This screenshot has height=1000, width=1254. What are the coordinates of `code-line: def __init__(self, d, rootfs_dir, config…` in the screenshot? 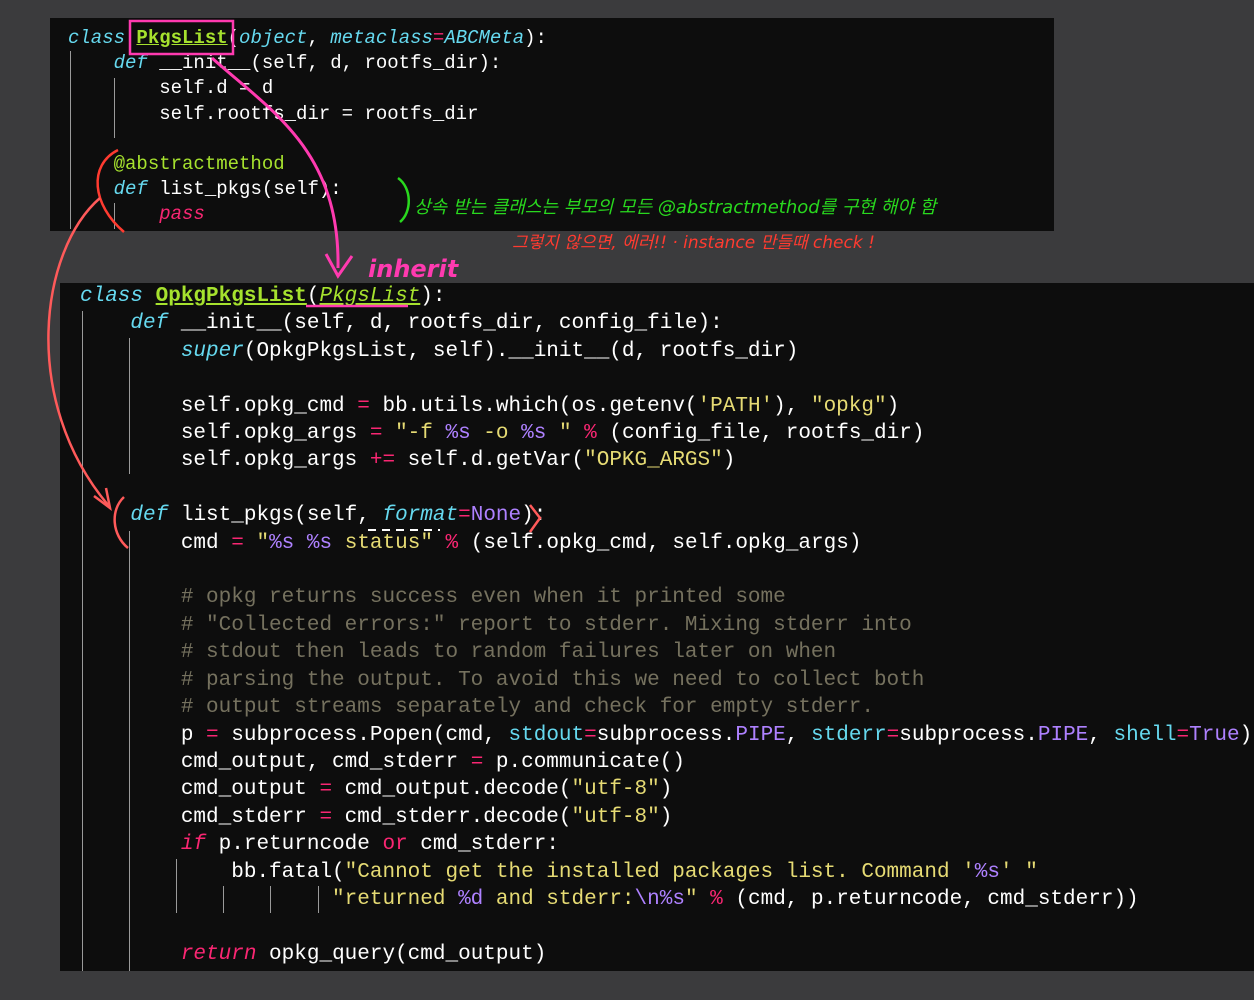 It's located at (426, 324).